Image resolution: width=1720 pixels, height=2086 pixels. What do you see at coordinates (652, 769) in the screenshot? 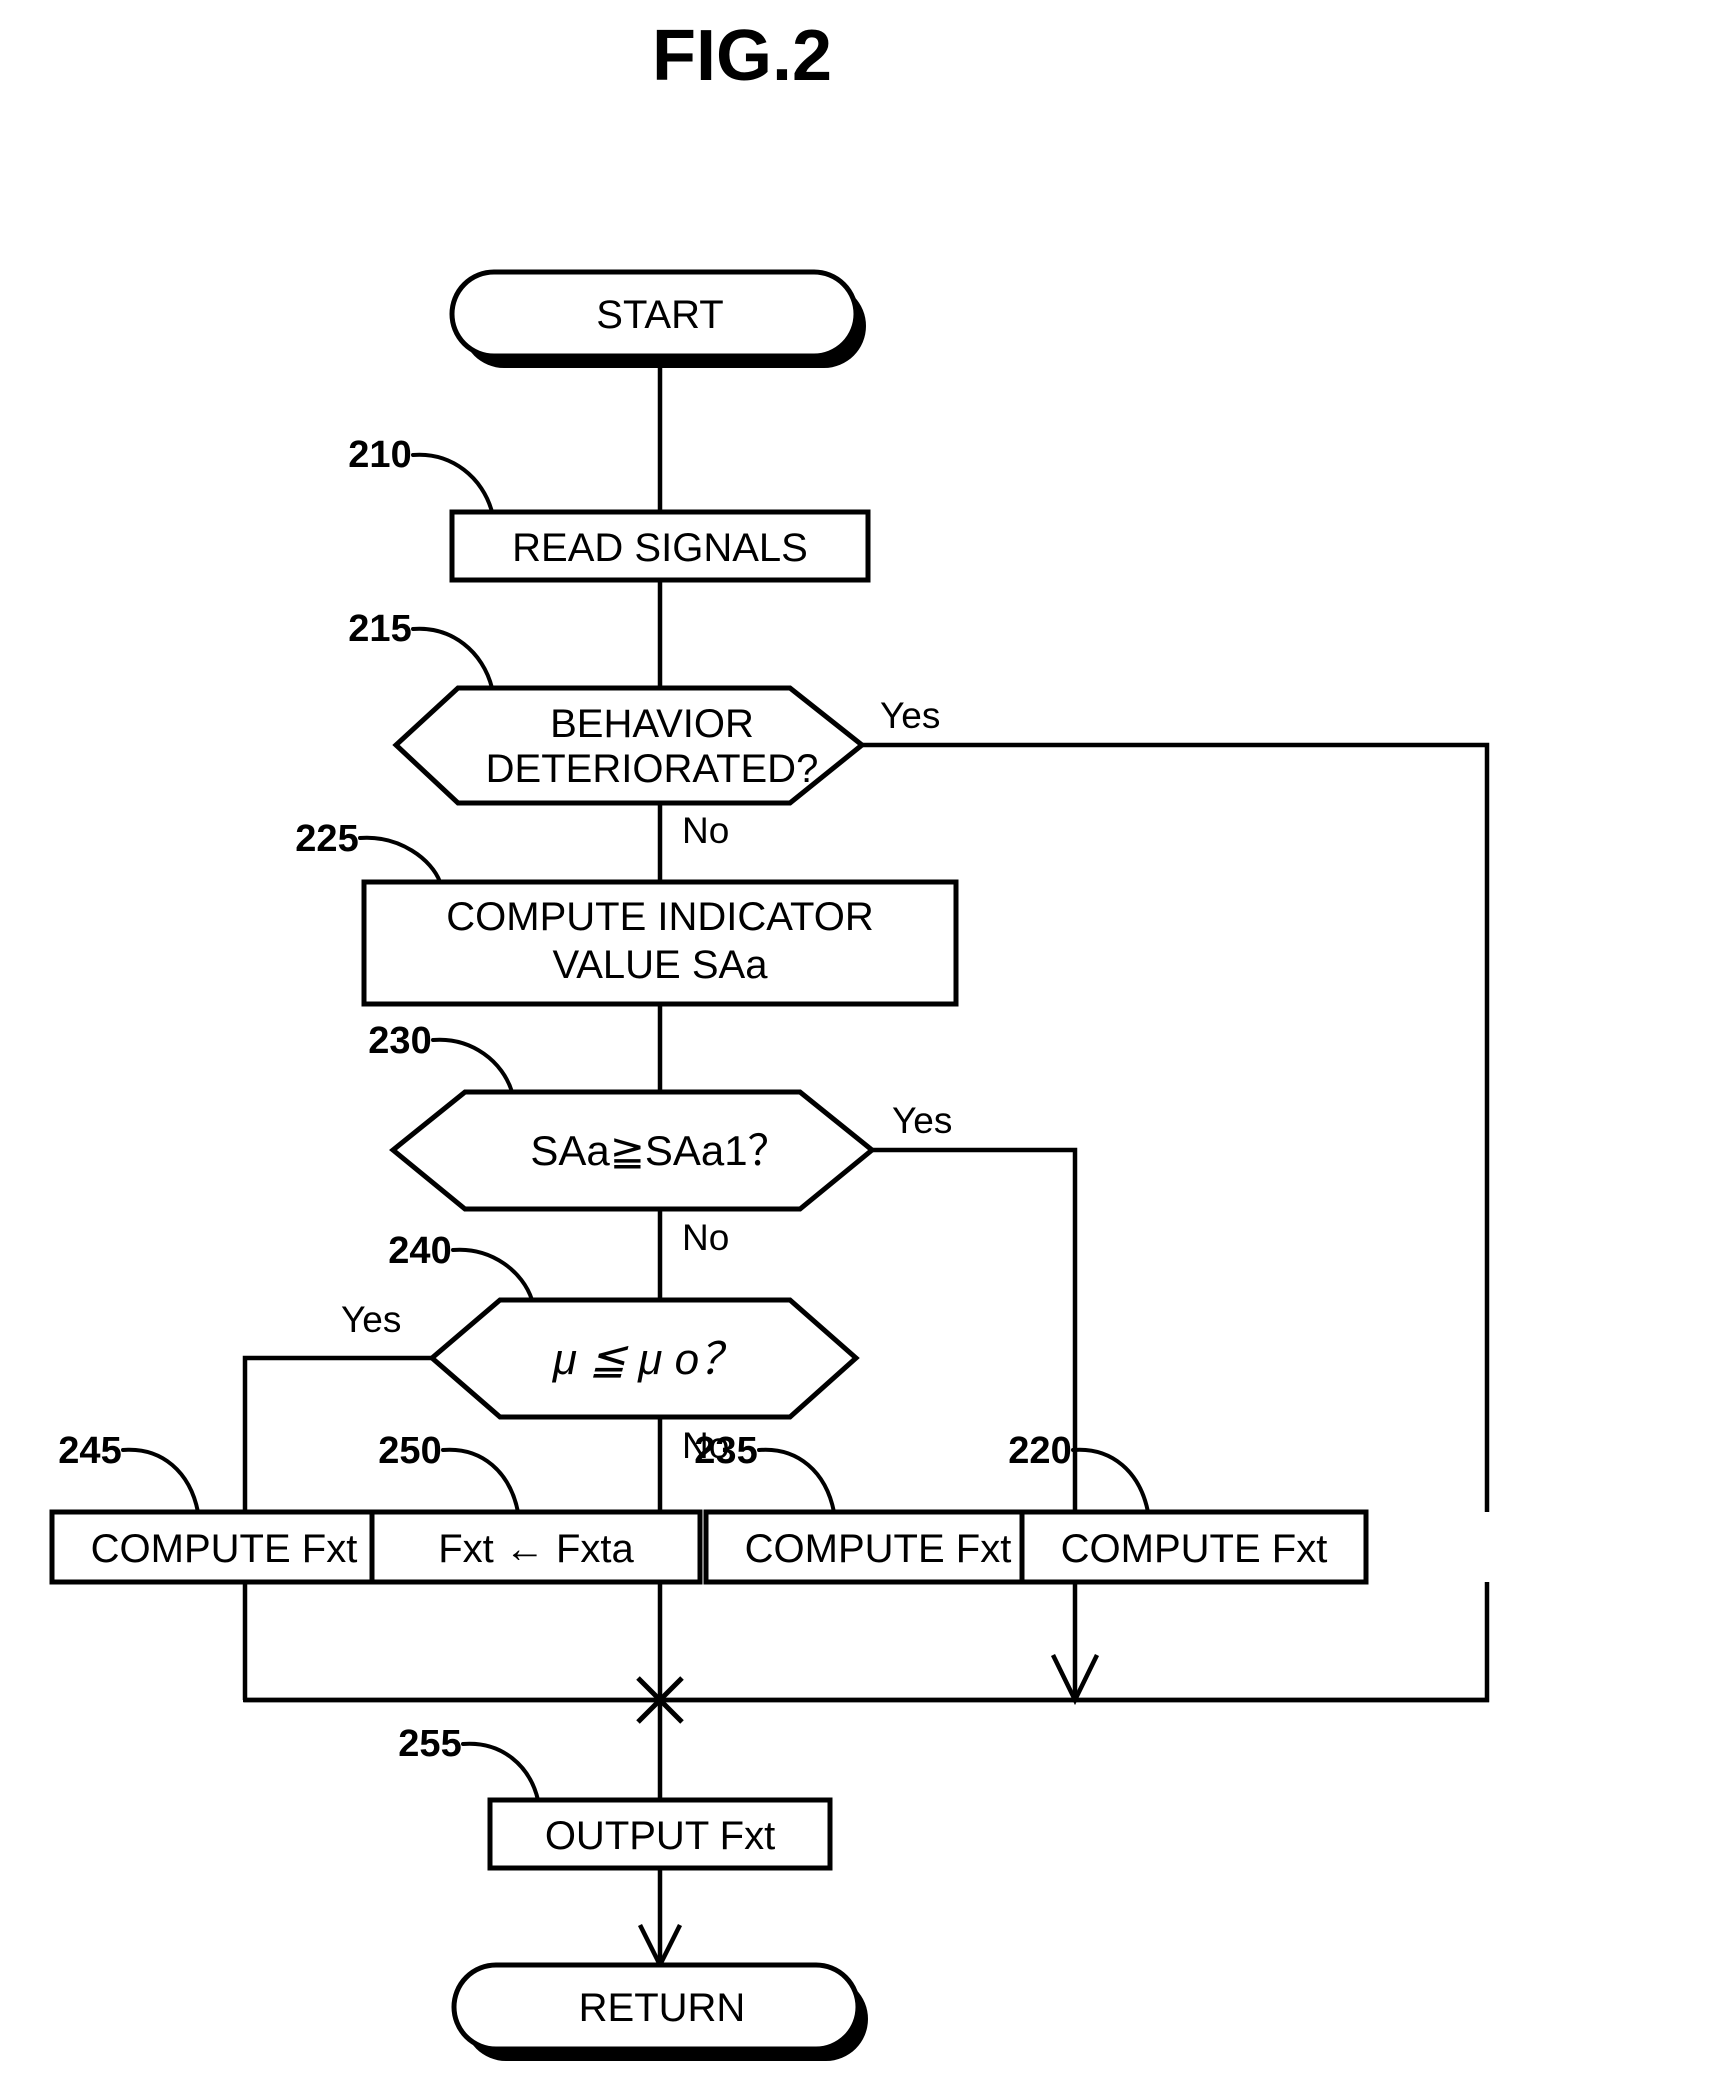
I see `behavior-label-line2: DETERIORATED?` at bounding box center [652, 769].